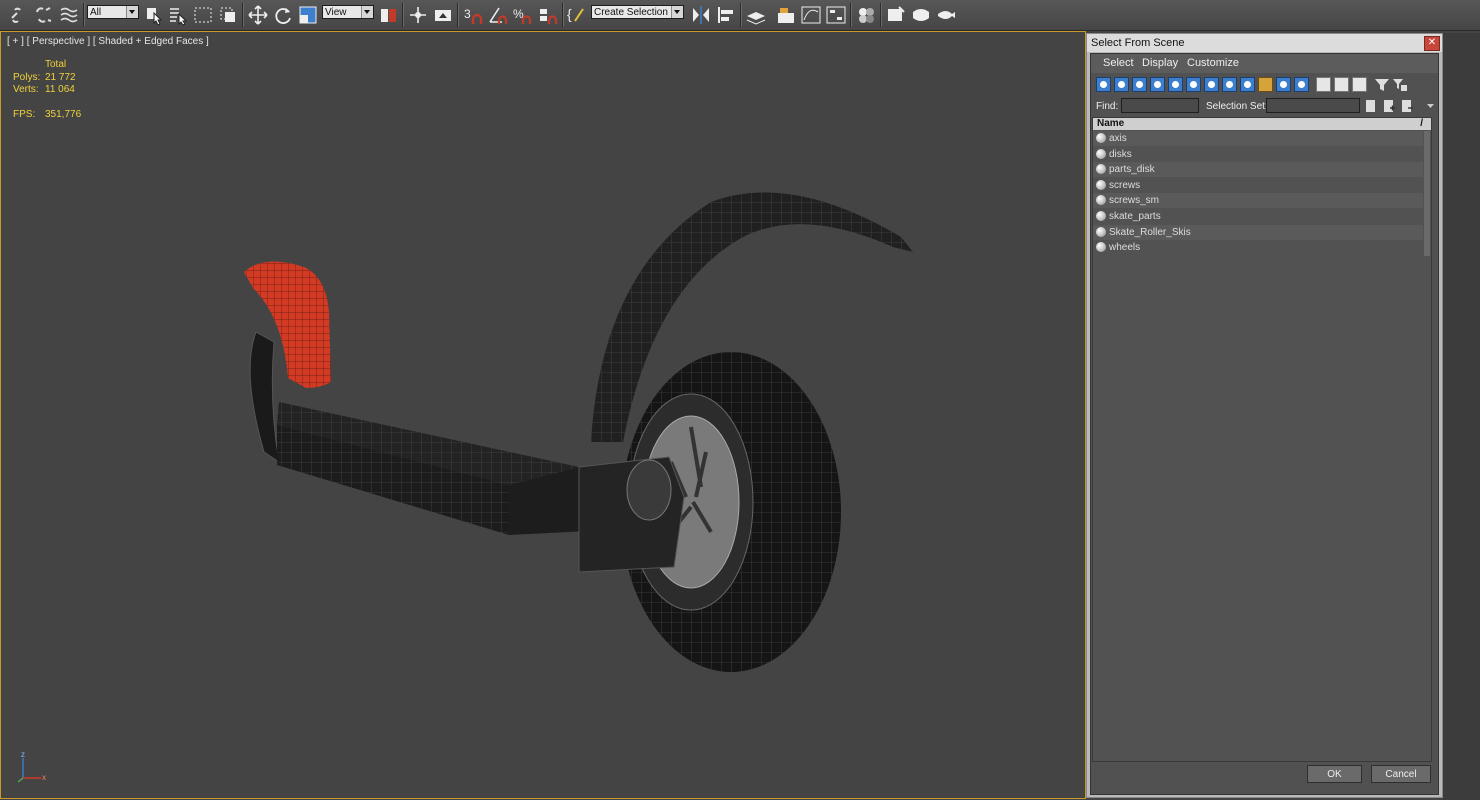 The image size is (1480, 800). What do you see at coordinates (44, 15) in the screenshot?
I see `unlink-icon` at bounding box center [44, 15].